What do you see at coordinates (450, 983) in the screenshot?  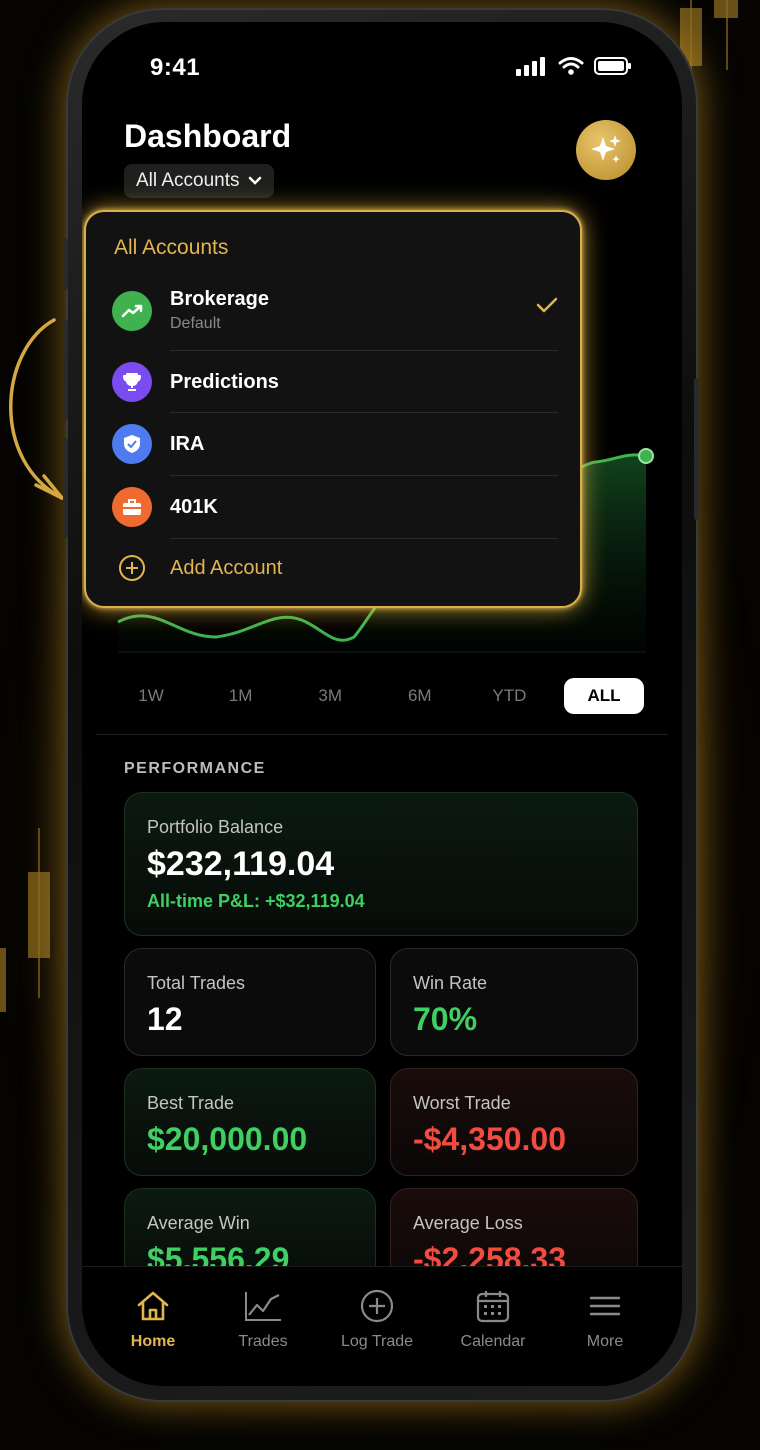 I see `card-label: Win Rate` at bounding box center [450, 983].